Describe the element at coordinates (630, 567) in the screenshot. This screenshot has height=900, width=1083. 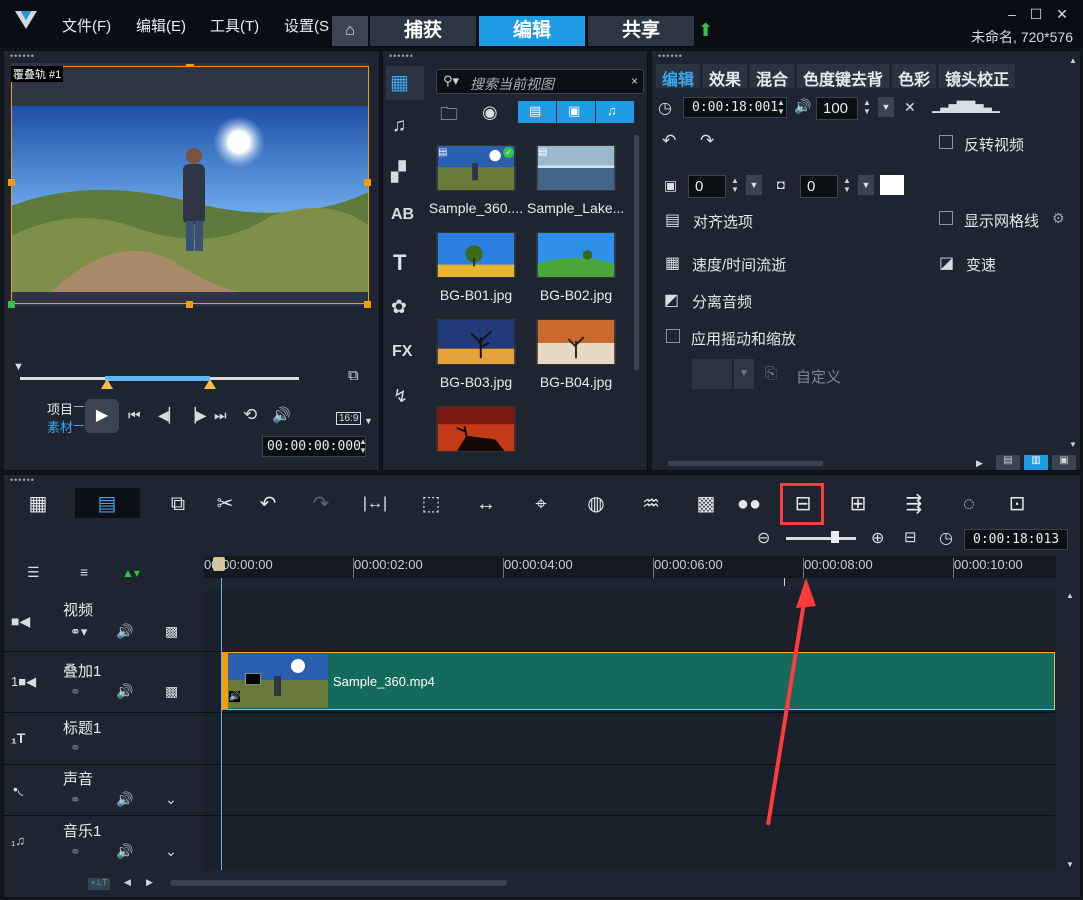
I see `timeline-ruler` at that location.